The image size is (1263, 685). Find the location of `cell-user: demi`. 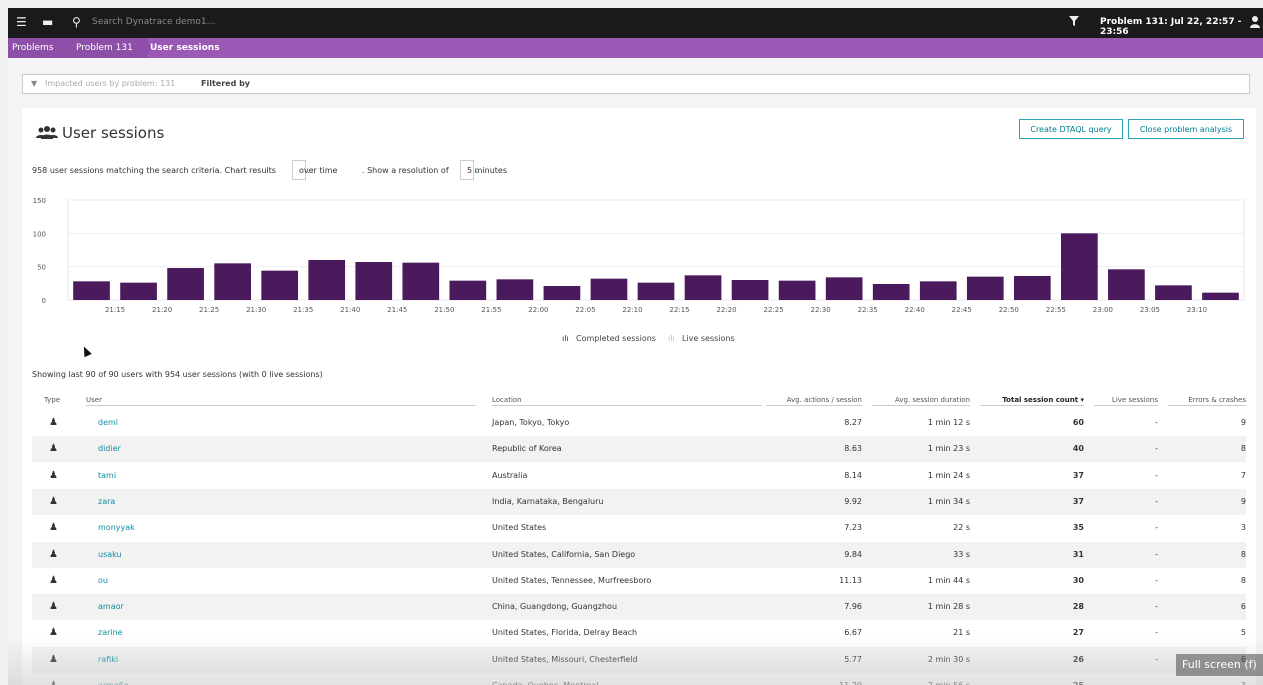

cell-user: demi is located at coordinates (248, 423).